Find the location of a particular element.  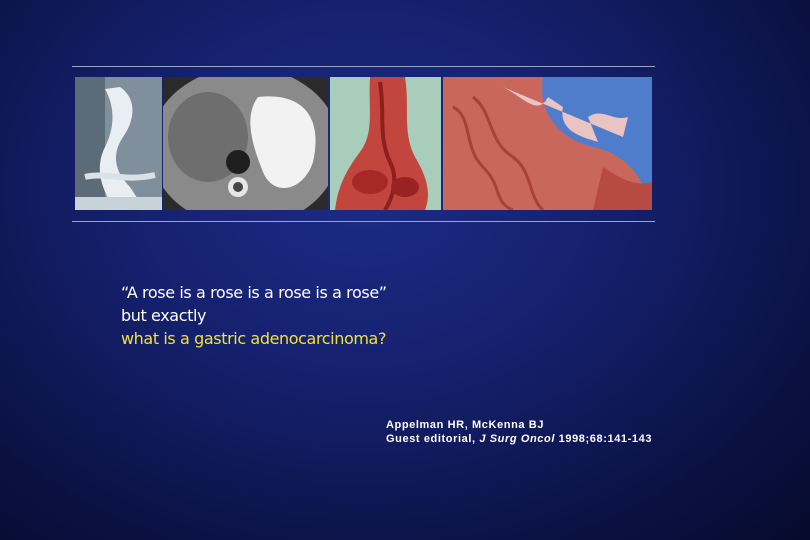

quote-line-3: what is a gastric adenocarcinoma? is located at coordinates (254, 338).